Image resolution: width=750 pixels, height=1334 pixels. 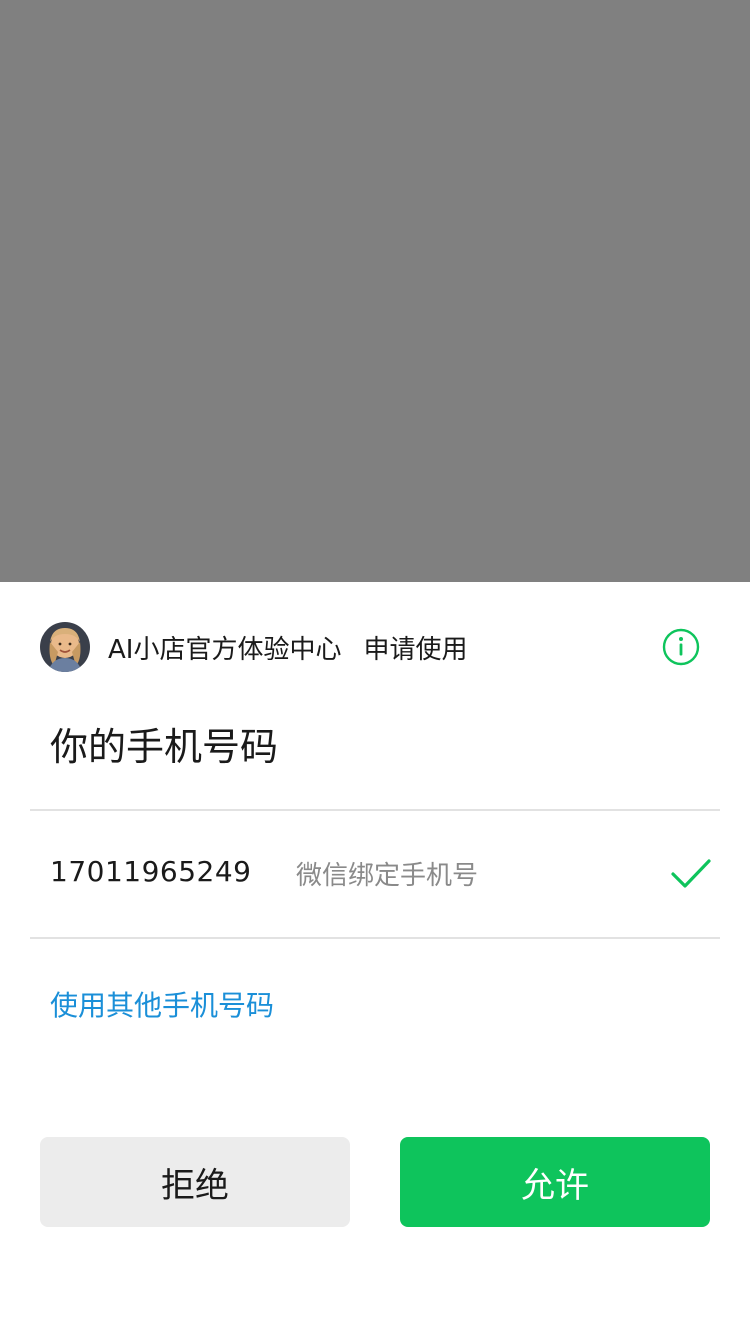 I want to click on use-other-phone-link: 使用其他手机号码, so click(x=162, y=1004).